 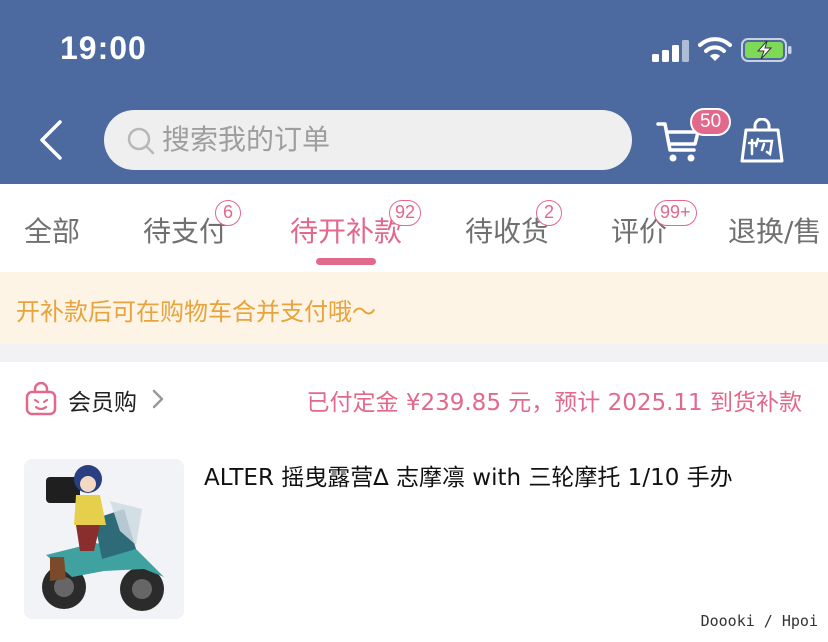 What do you see at coordinates (414, 308) in the screenshot?
I see `notice-banner: 开补款后可在购物车合并支付哦～` at bounding box center [414, 308].